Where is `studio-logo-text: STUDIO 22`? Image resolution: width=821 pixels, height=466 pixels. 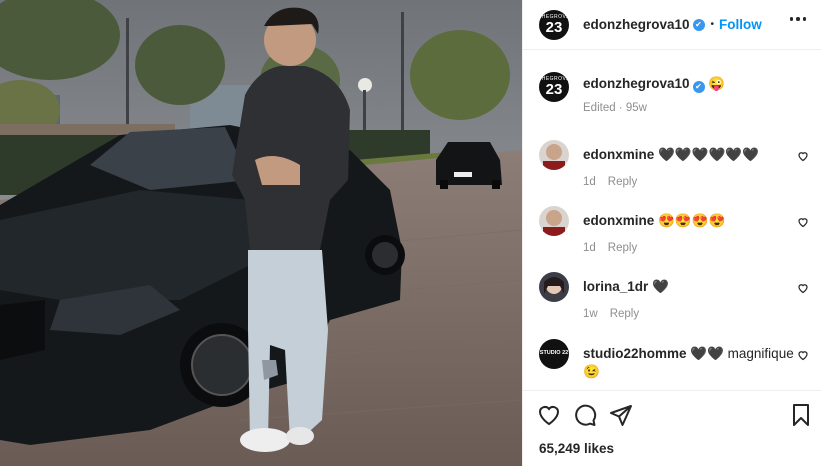
studio-logo-text: STUDIO 22 is located at coordinates (554, 353).